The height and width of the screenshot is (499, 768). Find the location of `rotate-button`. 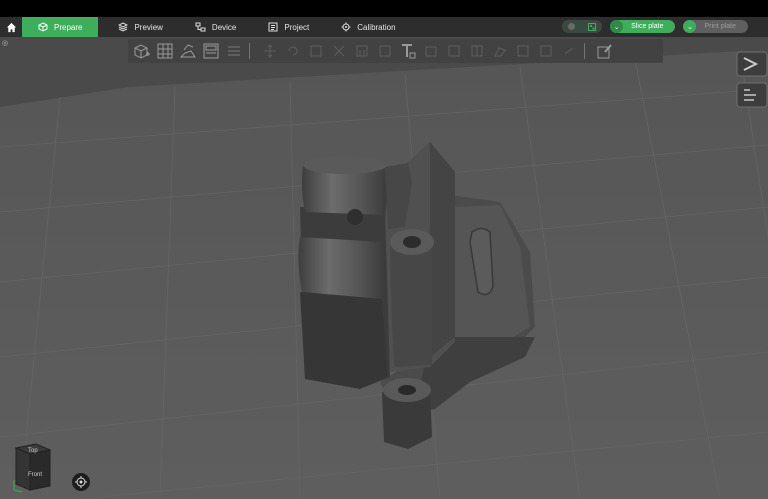

rotate-button is located at coordinates (292, 51).